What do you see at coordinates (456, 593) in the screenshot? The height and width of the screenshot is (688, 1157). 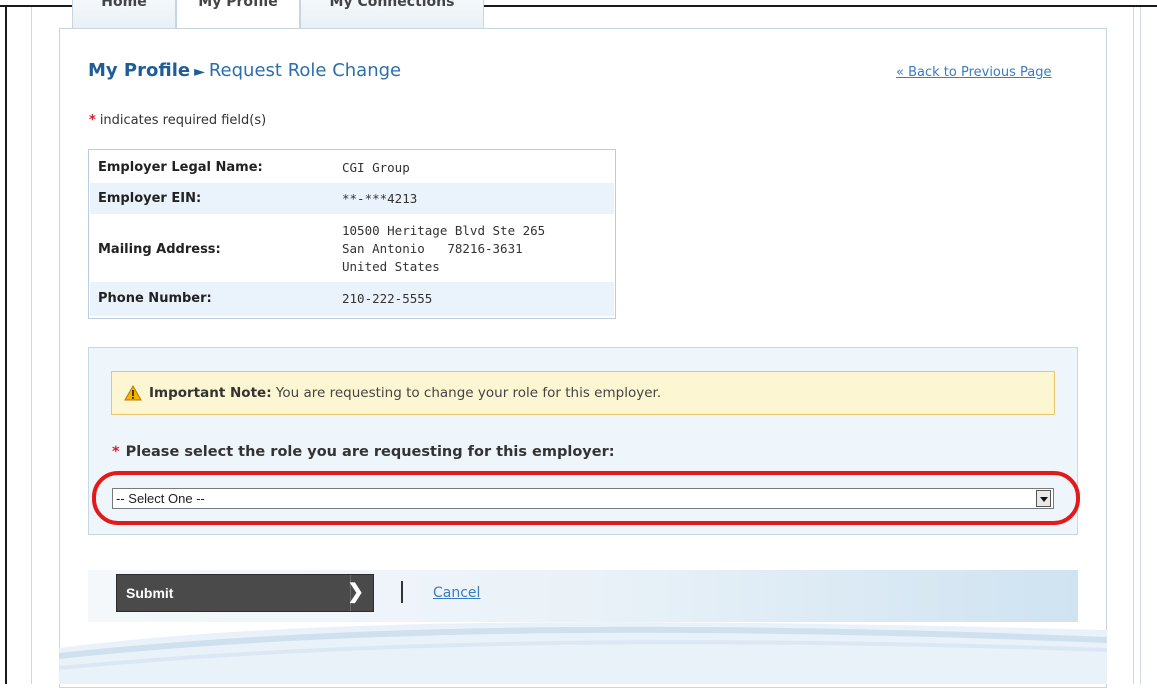 I see `cancel-link: Cancel` at bounding box center [456, 593].